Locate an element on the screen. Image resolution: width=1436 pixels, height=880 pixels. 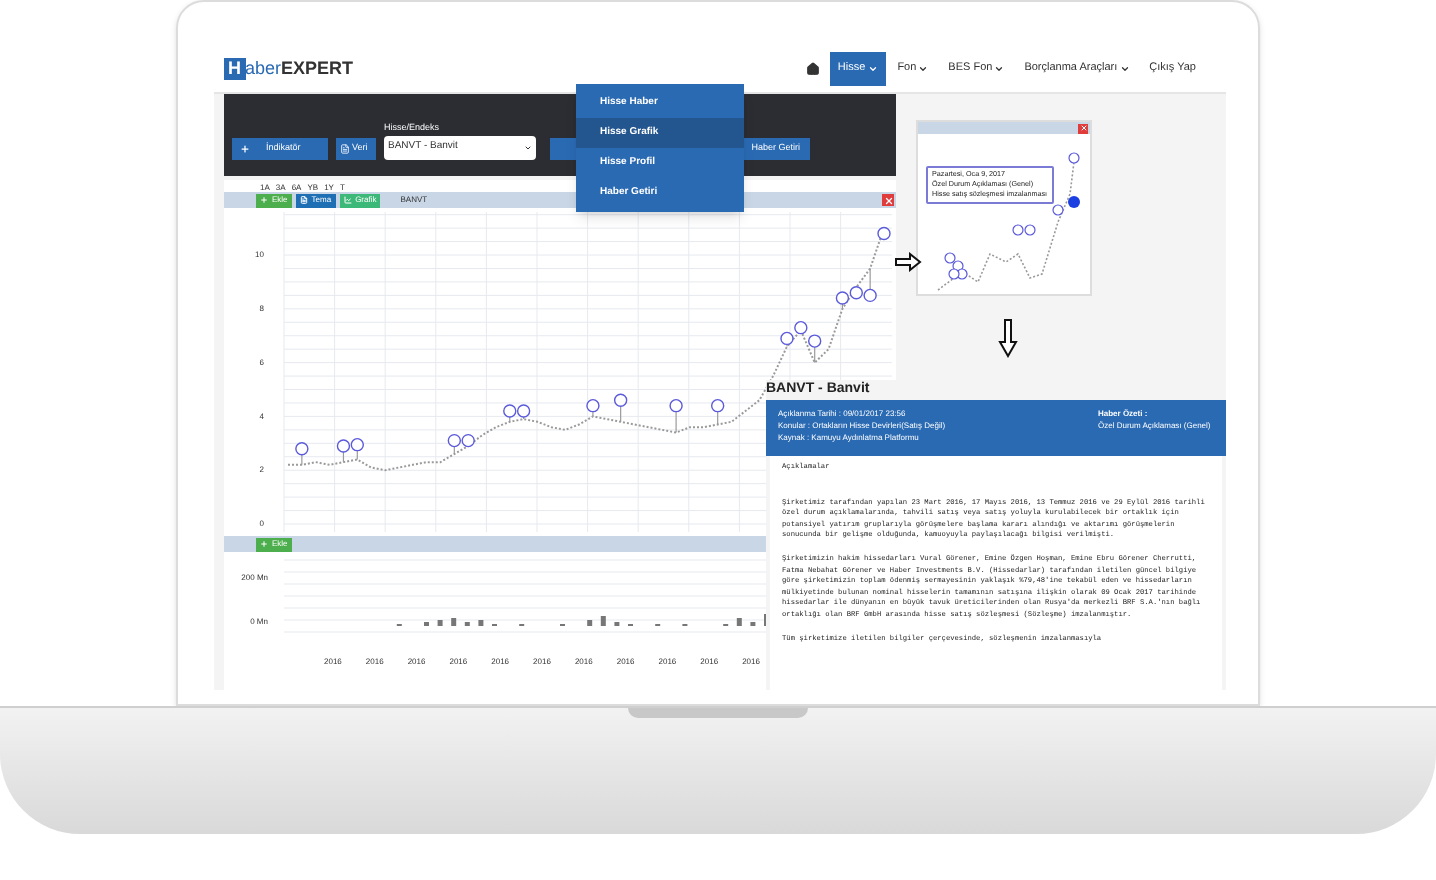
line-chart-icon is located at coordinates (347, 200).